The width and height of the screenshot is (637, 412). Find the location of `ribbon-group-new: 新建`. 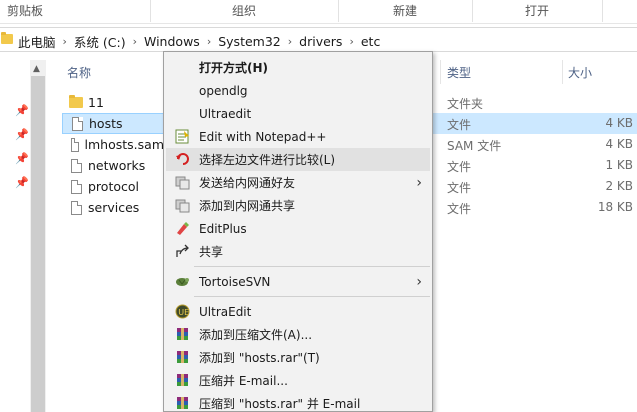

ribbon-group-new: 新建 is located at coordinates (404, 11).